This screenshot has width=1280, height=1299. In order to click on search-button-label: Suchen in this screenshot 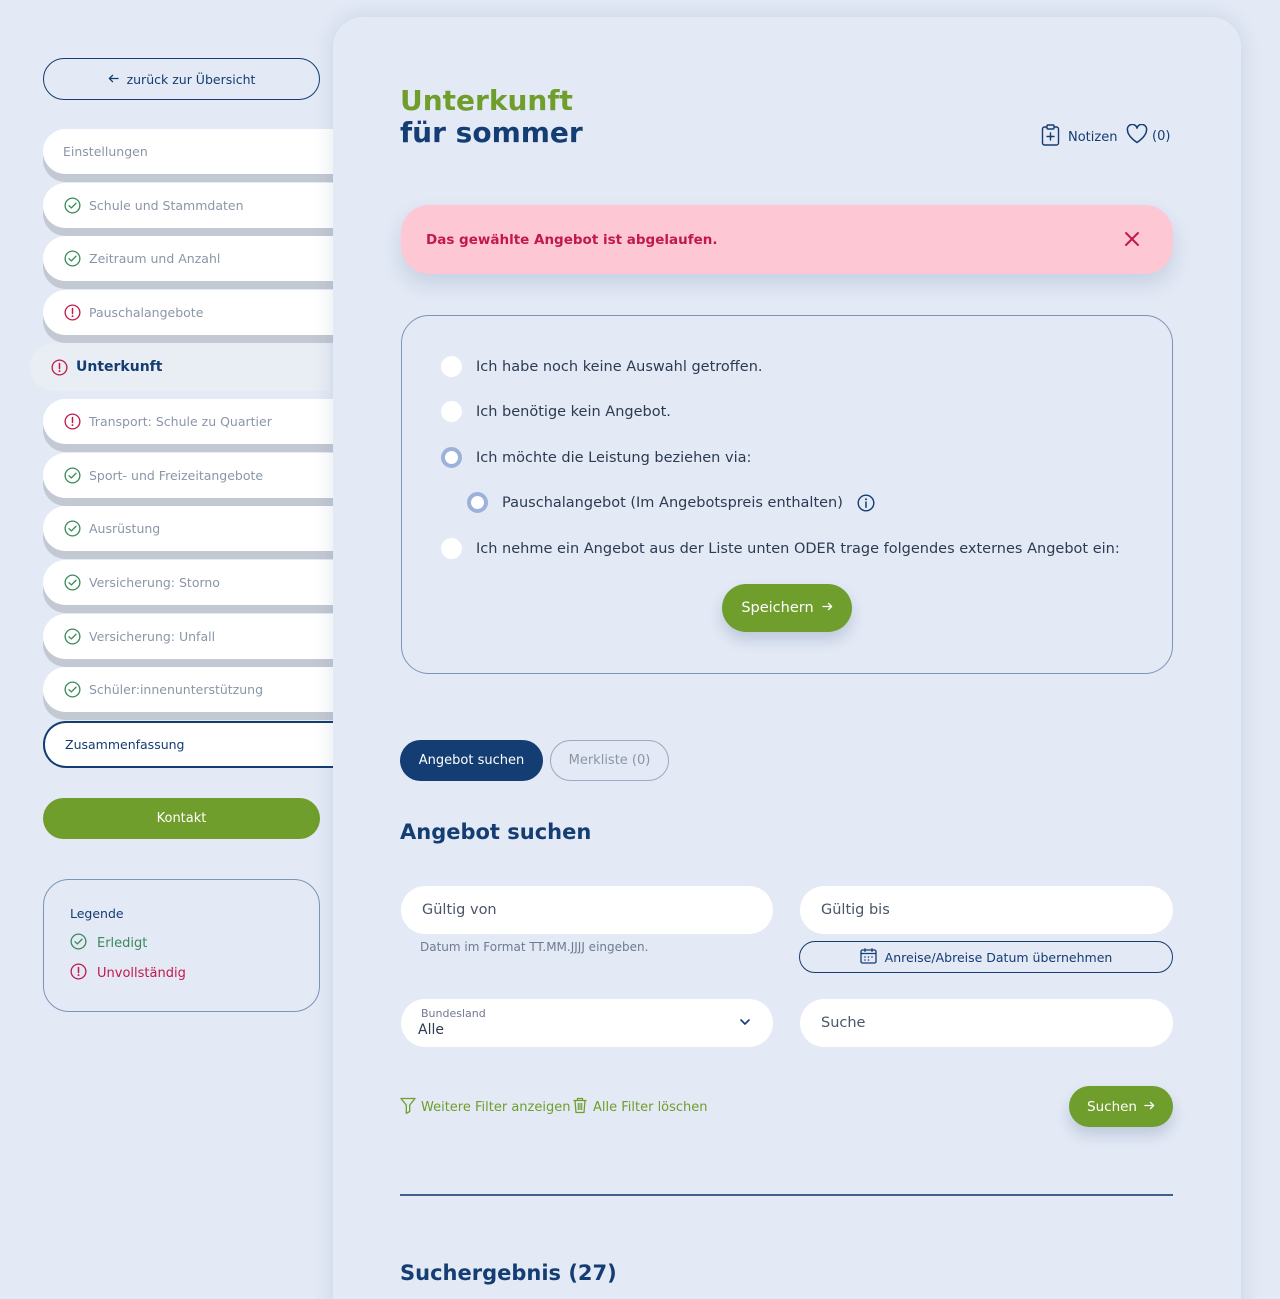, I will do `click(1112, 1106)`.